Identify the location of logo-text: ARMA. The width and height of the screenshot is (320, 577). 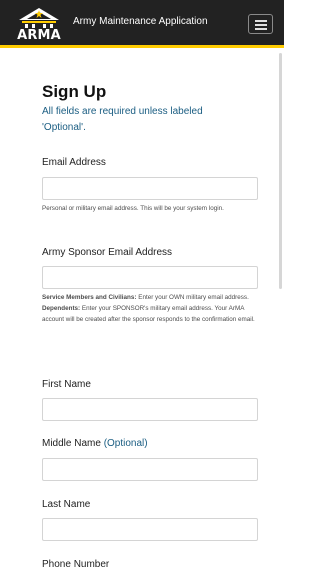
(39, 35).